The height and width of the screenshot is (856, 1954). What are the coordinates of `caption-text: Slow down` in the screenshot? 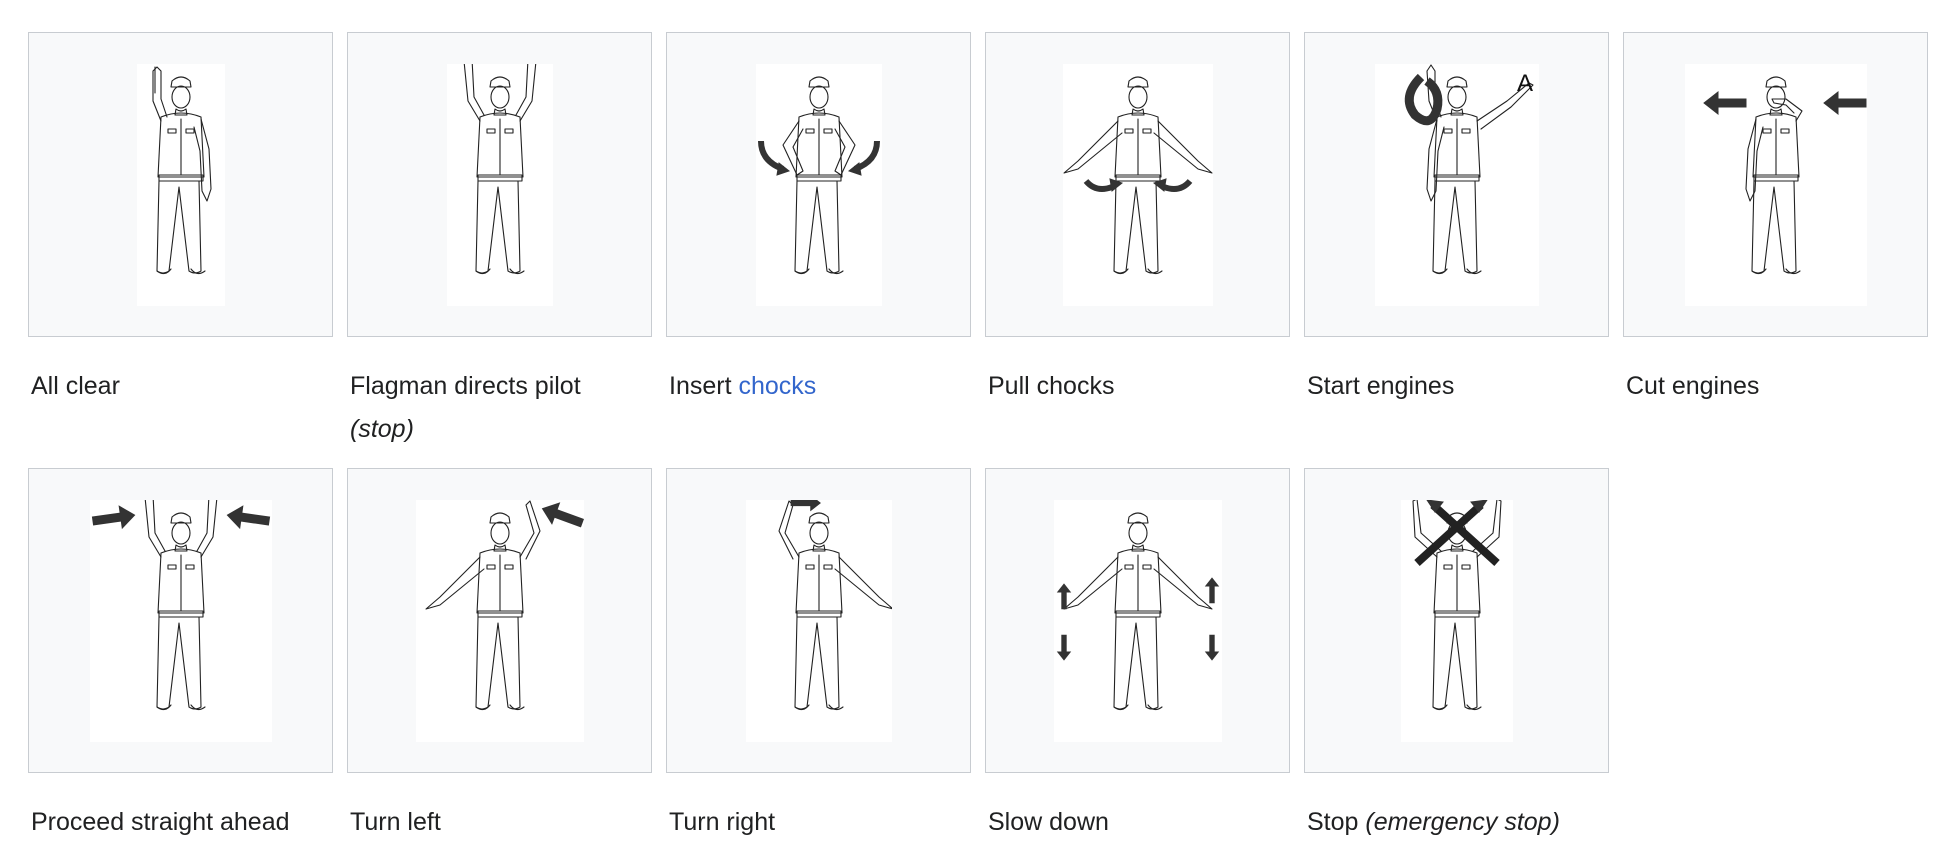 It's located at (1048, 822).